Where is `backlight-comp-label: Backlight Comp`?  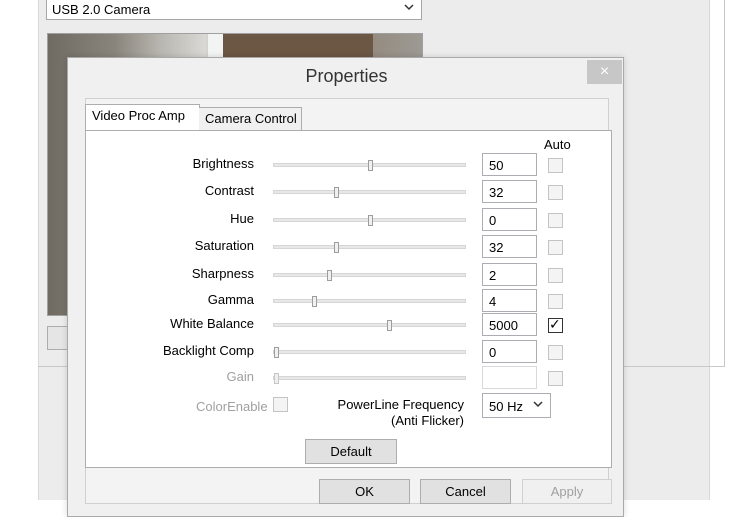
backlight-comp-label: Backlight Comp is located at coordinates (208, 350).